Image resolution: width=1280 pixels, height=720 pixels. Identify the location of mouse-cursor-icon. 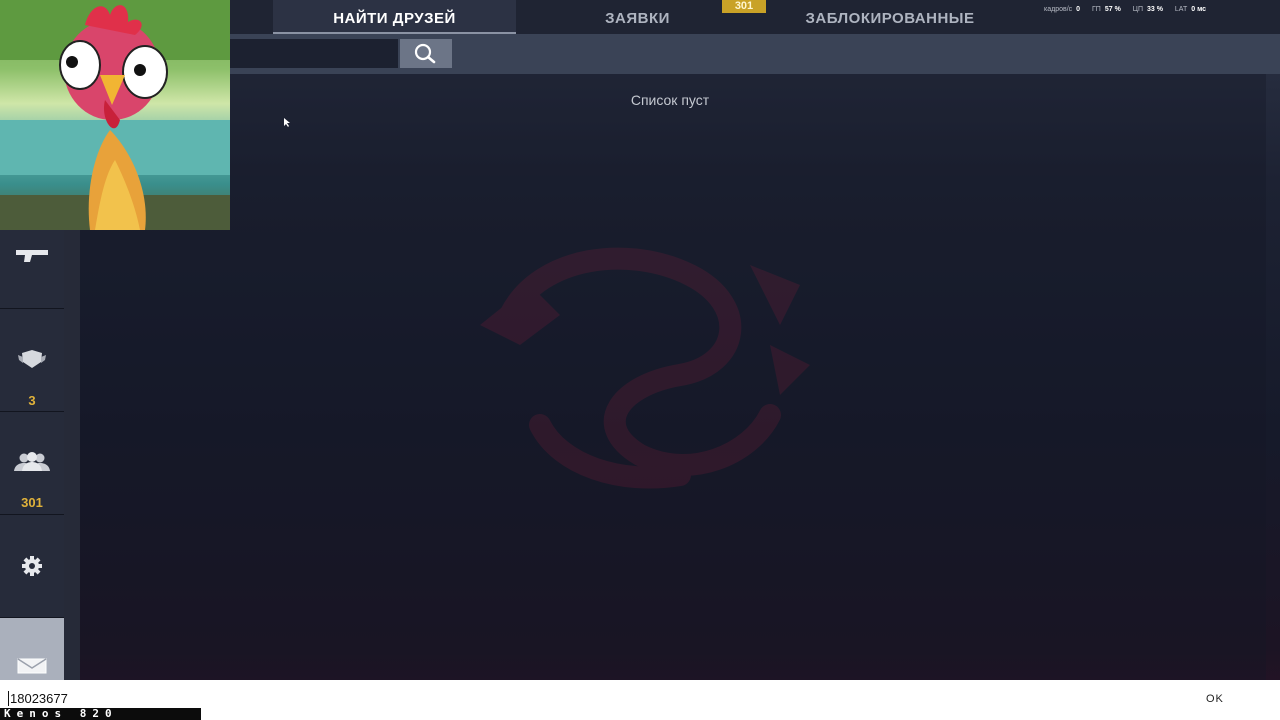
(287, 122).